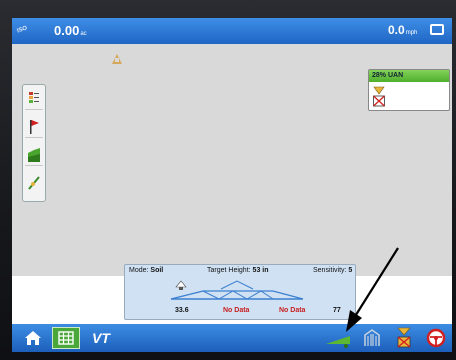  I want to click on area-value: 0.00, so click(67, 30).